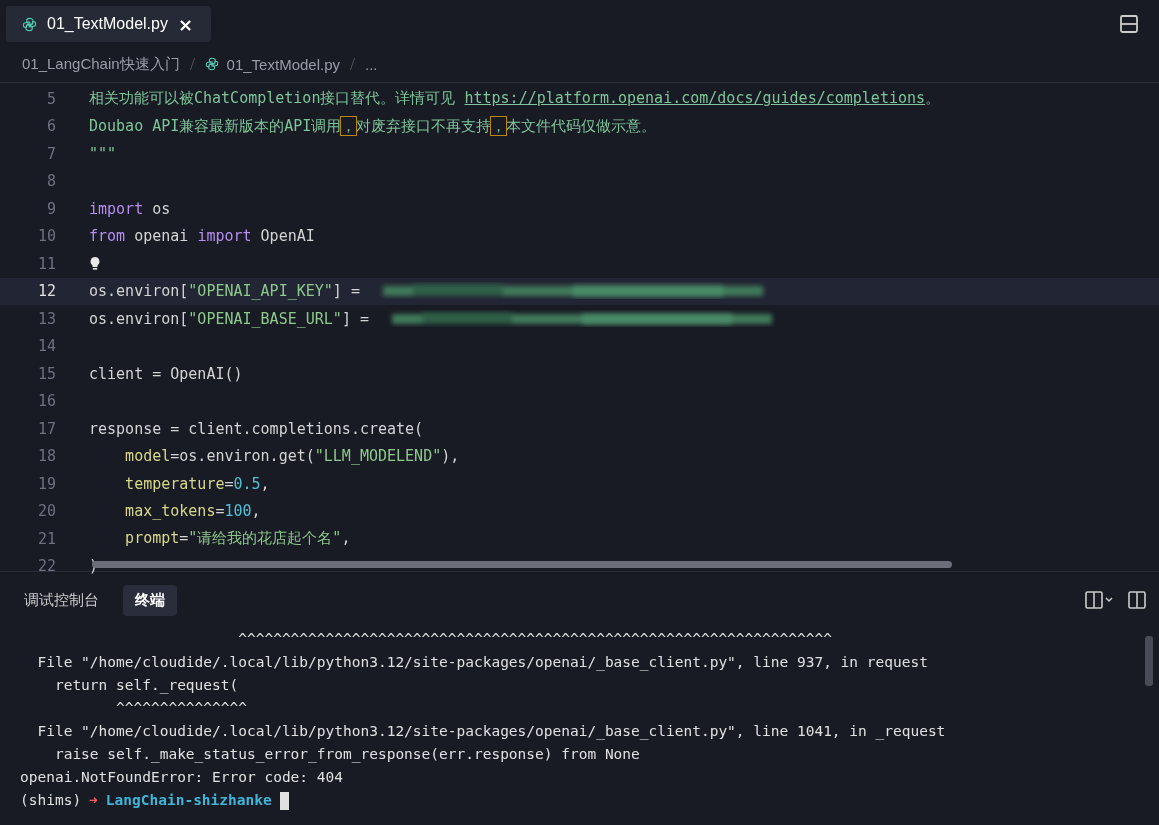 Image resolution: width=1159 pixels, height=825 pixels. Describe the element at coordinates (188, 800) in the screenshot. I see `prompt-directory: LangChain-shizhanke` at that location.